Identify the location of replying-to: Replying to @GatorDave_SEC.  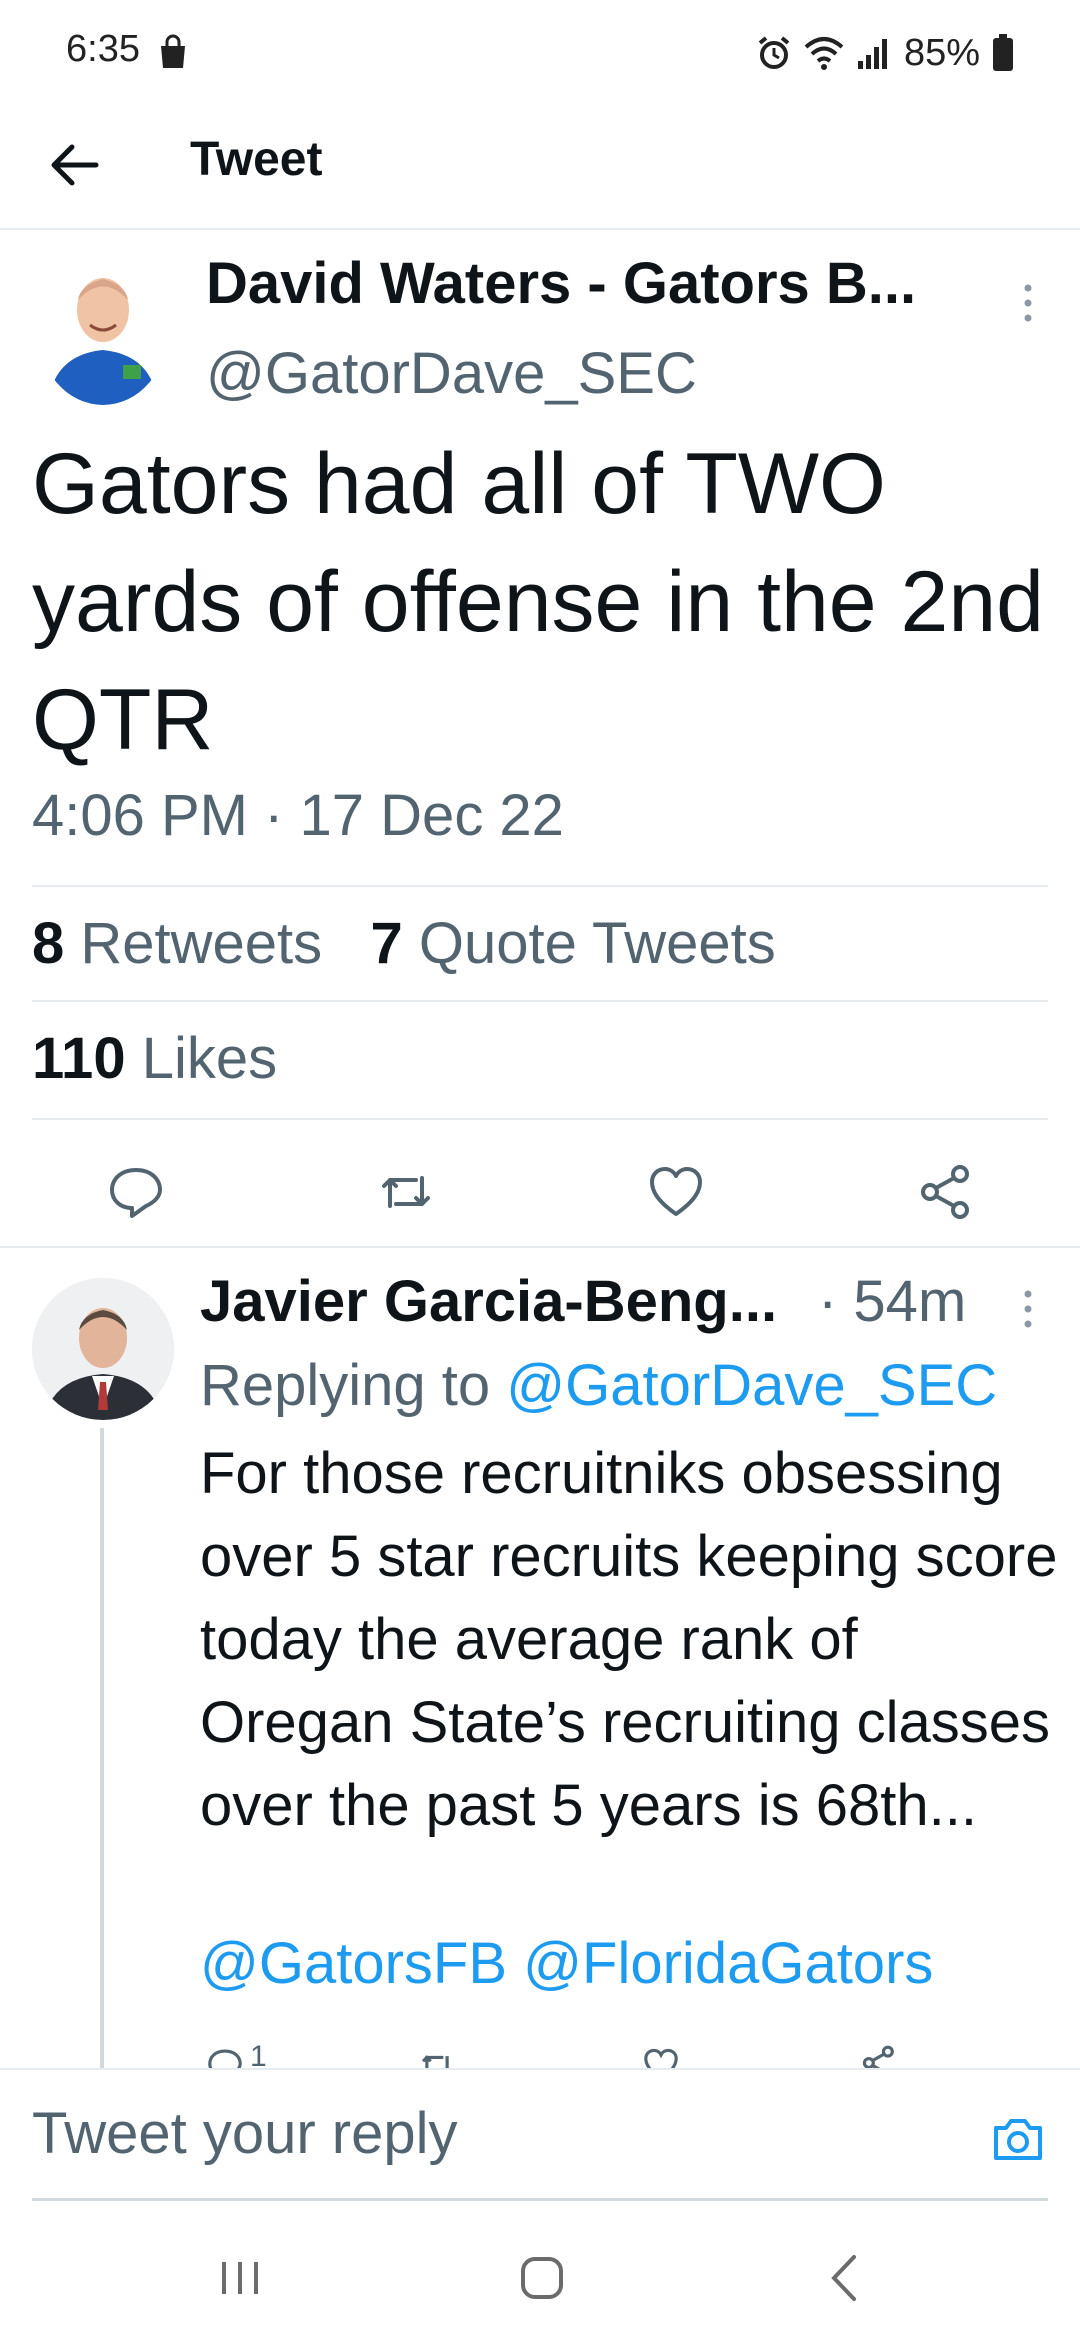
(598, 1385).